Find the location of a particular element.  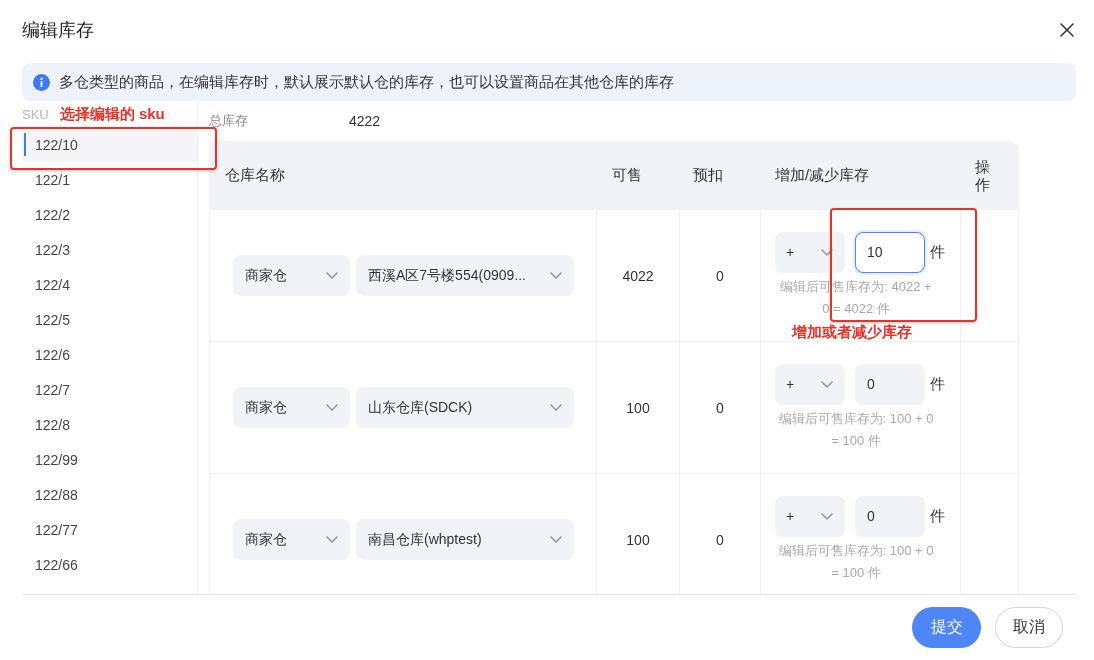

column-header: 仓库名称 is located at coordinates (255, 174).